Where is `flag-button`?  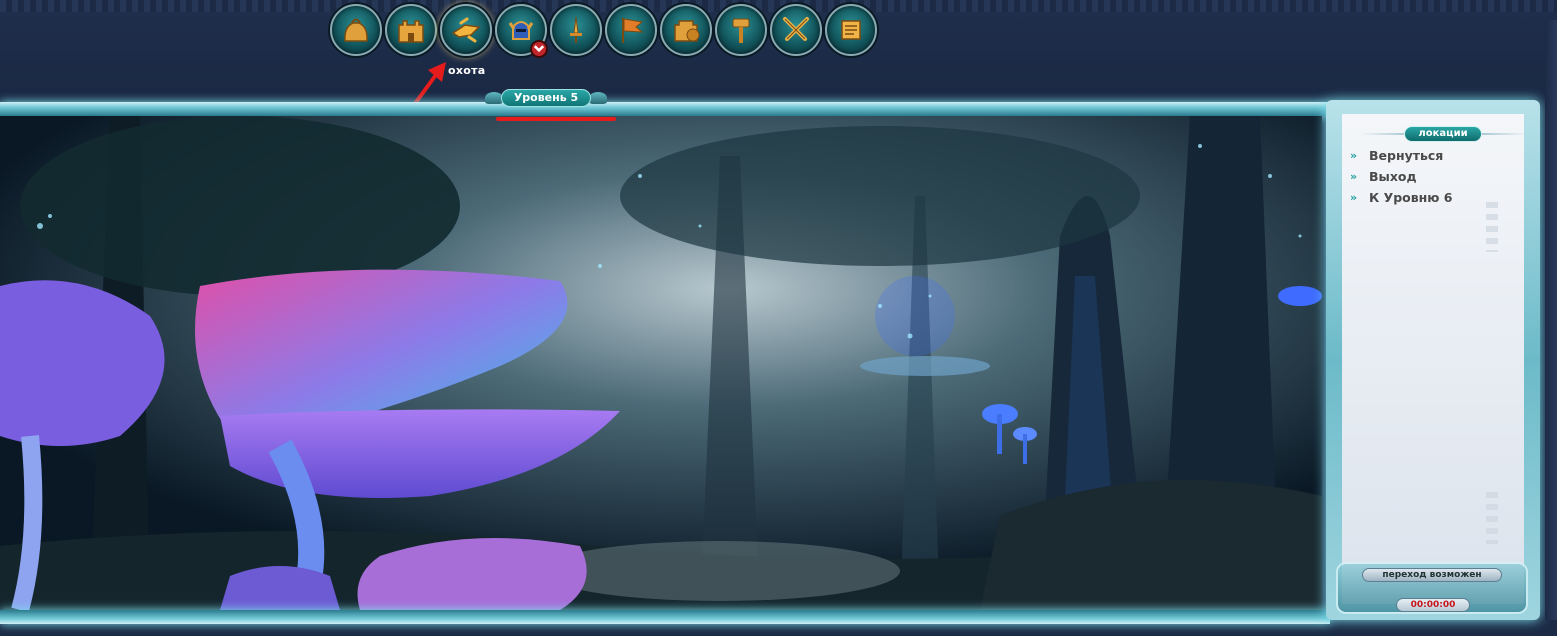 flag-button is located at coordinates (631, 30).